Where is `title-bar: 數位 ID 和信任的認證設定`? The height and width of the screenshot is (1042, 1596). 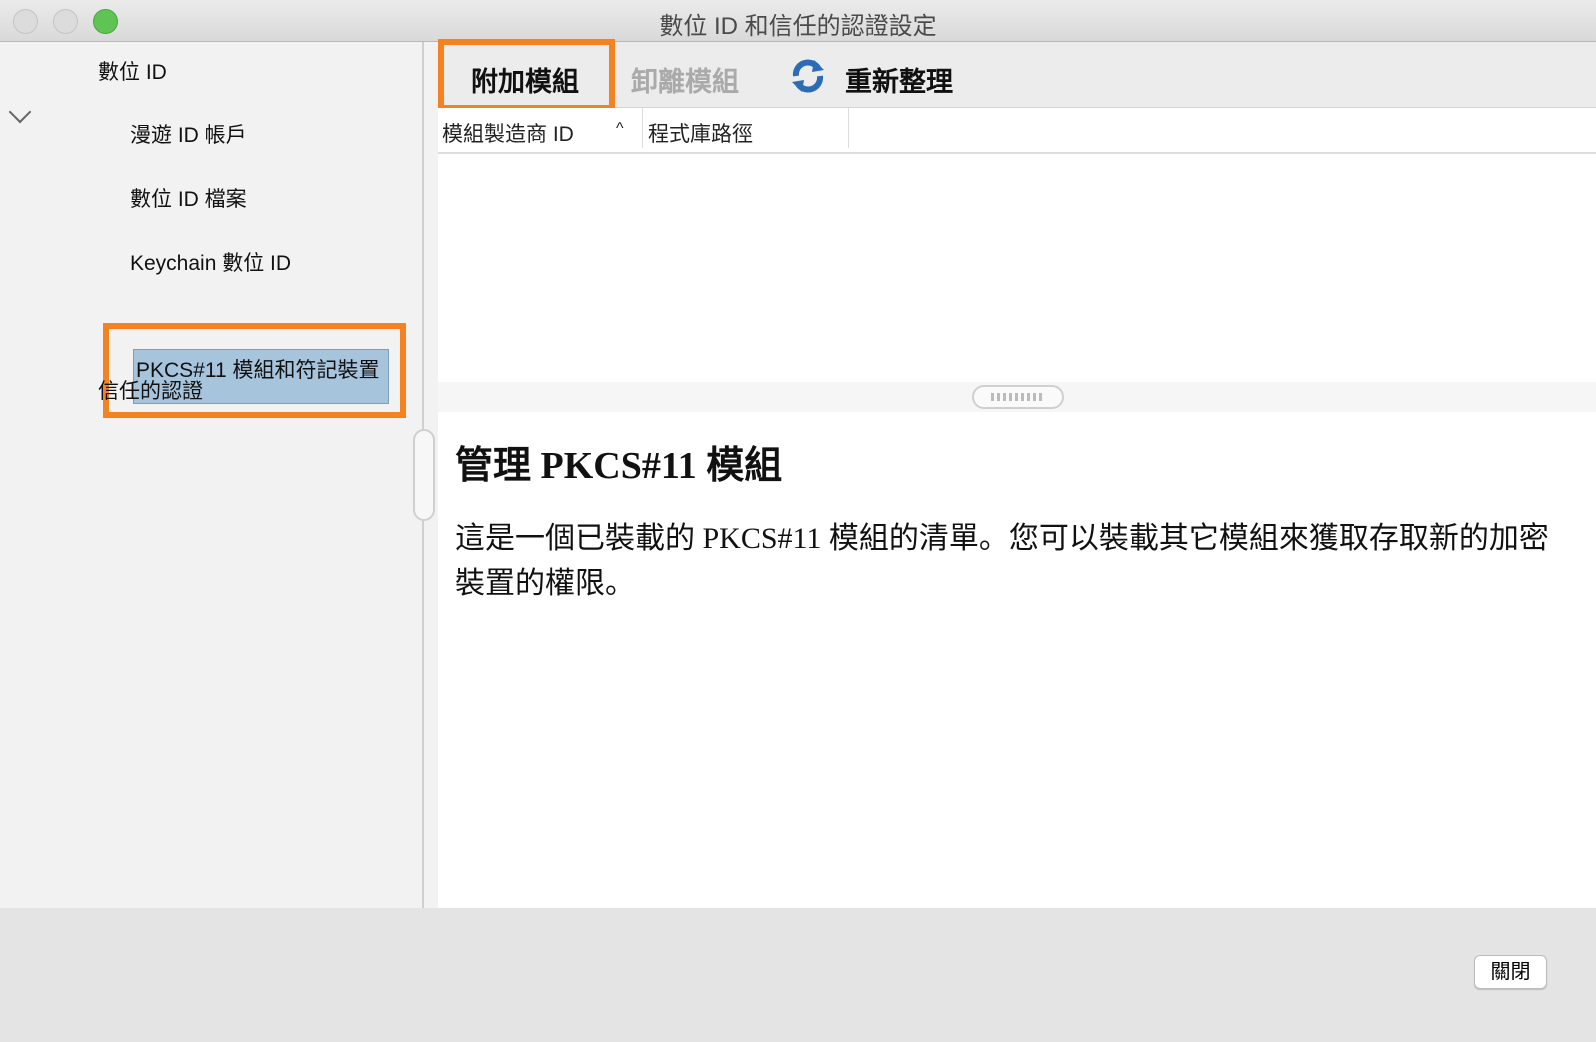 title-bar: 數位 ID 和信任的認證設定 is located at coordinates (798, 21).